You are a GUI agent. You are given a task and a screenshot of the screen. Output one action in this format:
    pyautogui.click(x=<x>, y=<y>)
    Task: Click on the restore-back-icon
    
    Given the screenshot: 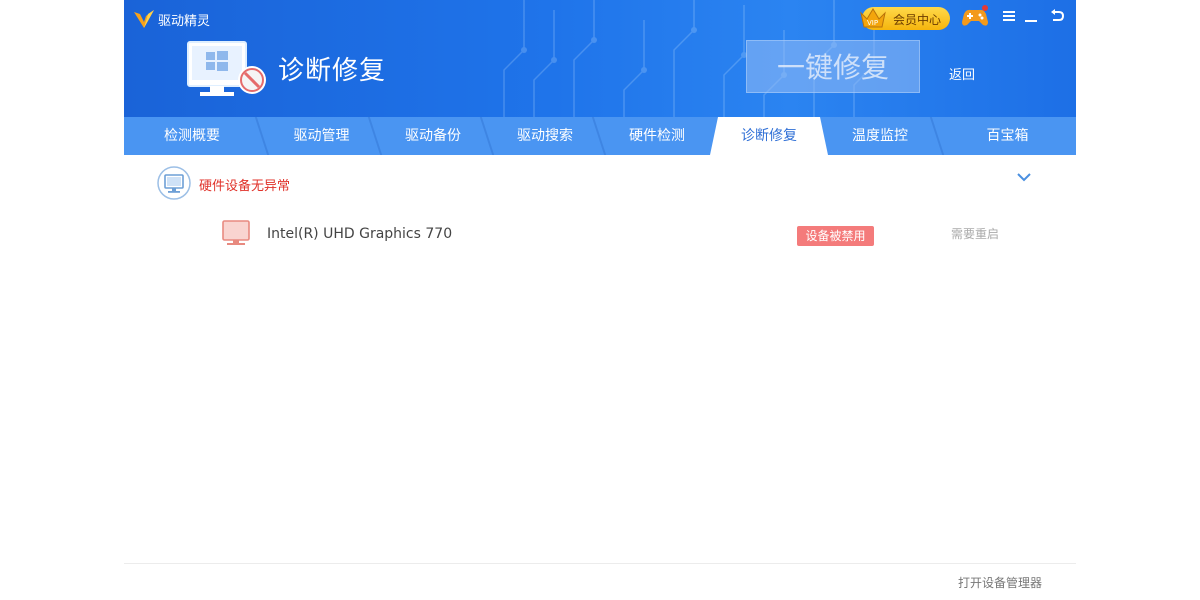 What is the action you would take?
    pyautogui.click(x=1057, y=16)
    